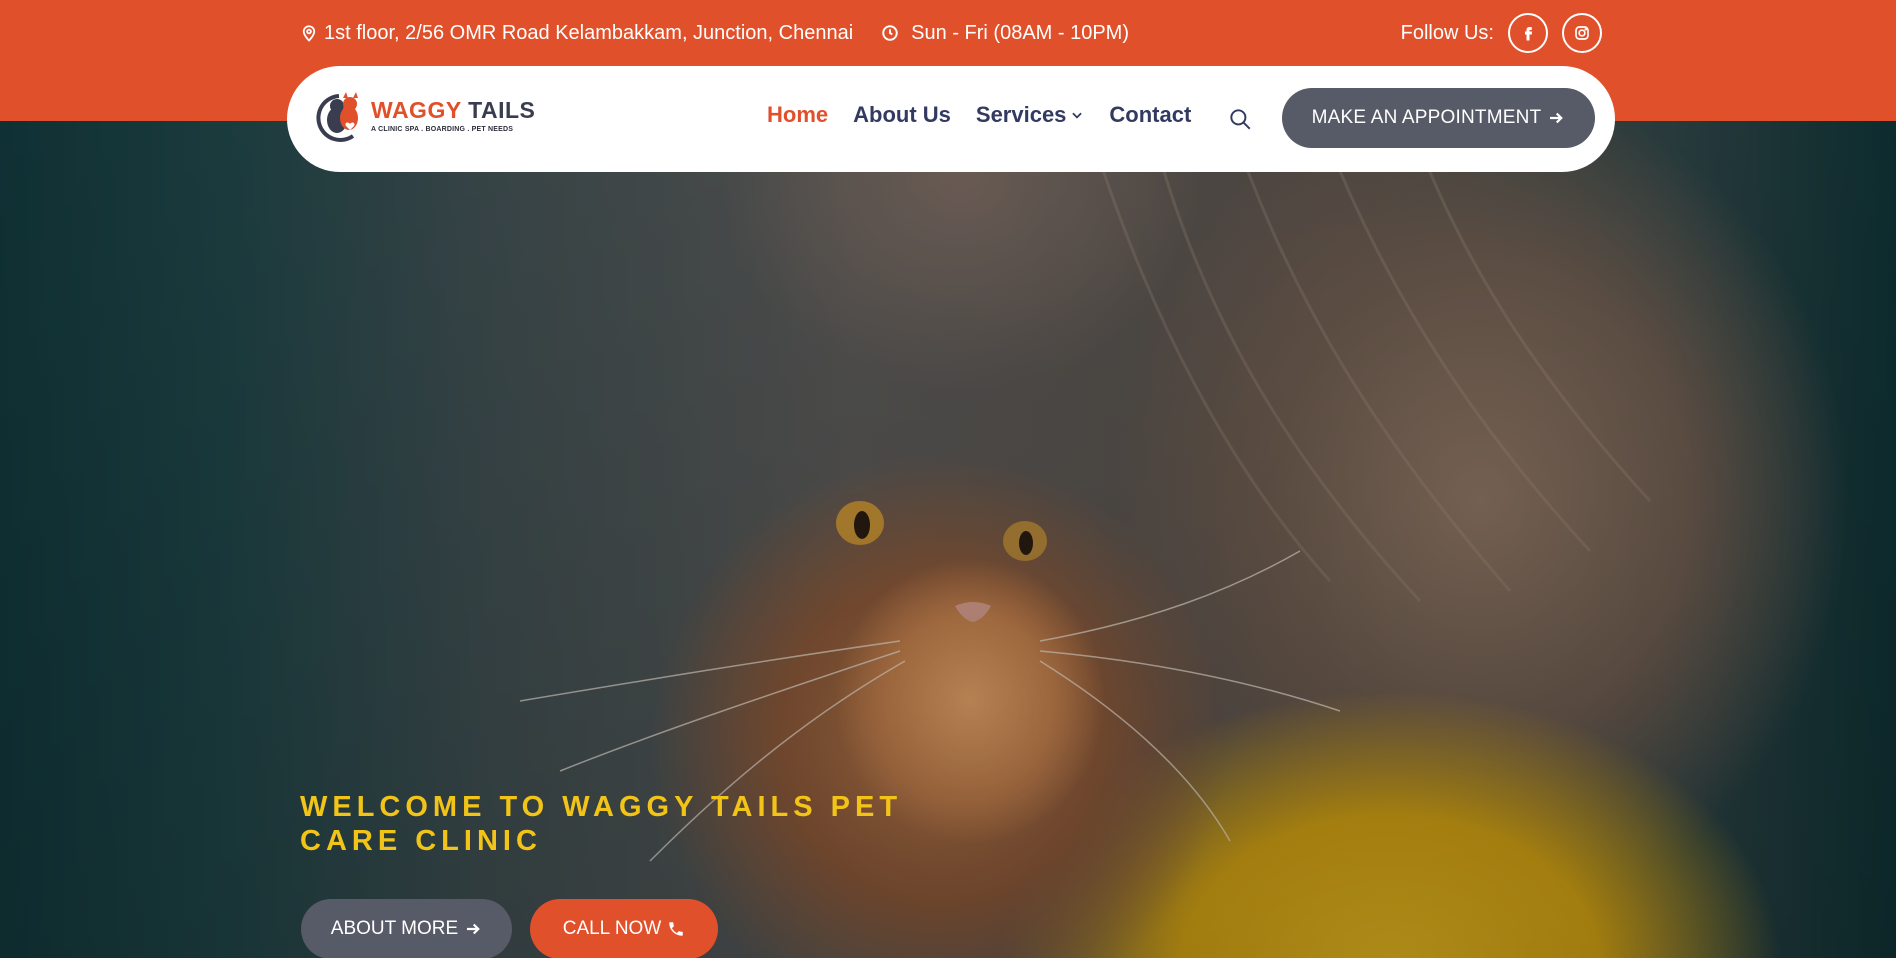 This screenshot has height=958, width=1896. I want to click on nav-item-services-label: Services, so click(1021, 114).